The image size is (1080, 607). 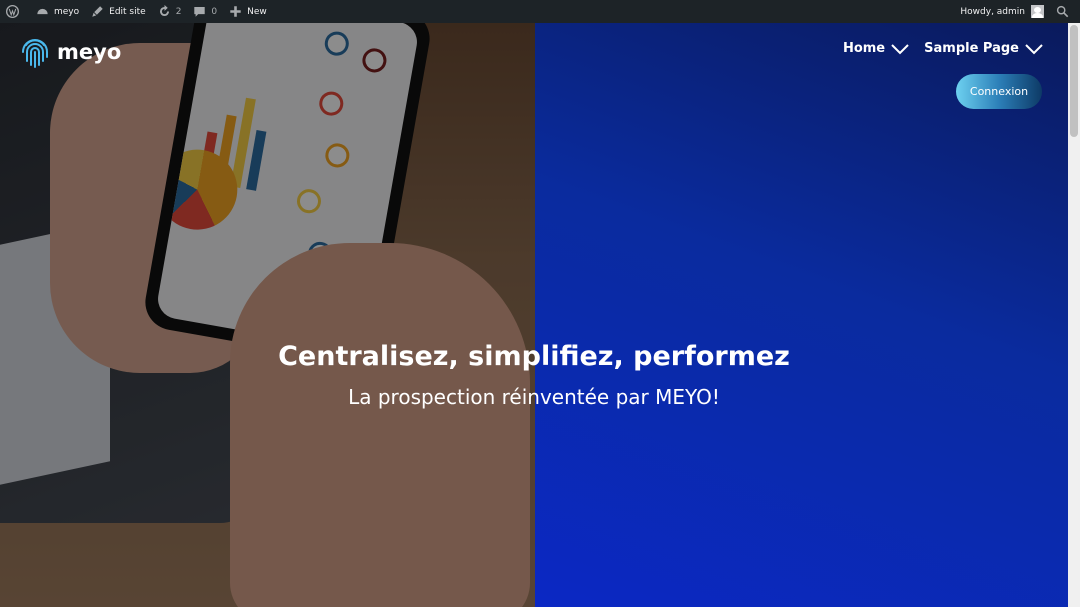 I want to click on admin-bar: meyo Edit site 2 0 New Howdy, admin, so click(x=540, y=11).